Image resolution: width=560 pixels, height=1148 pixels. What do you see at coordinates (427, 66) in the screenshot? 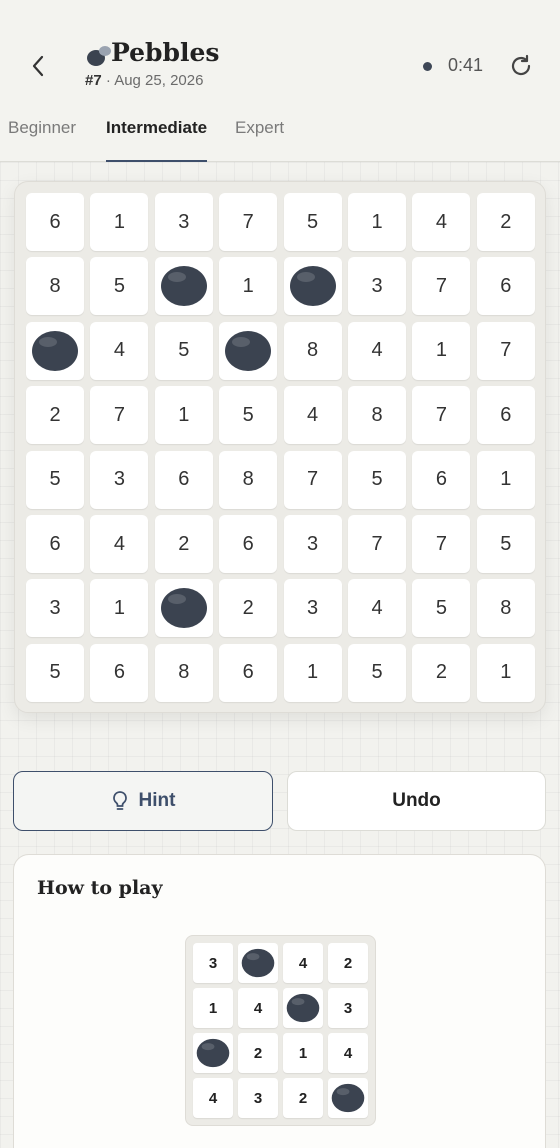
I see `status-dot-icon` at bounding box center [427, 66].